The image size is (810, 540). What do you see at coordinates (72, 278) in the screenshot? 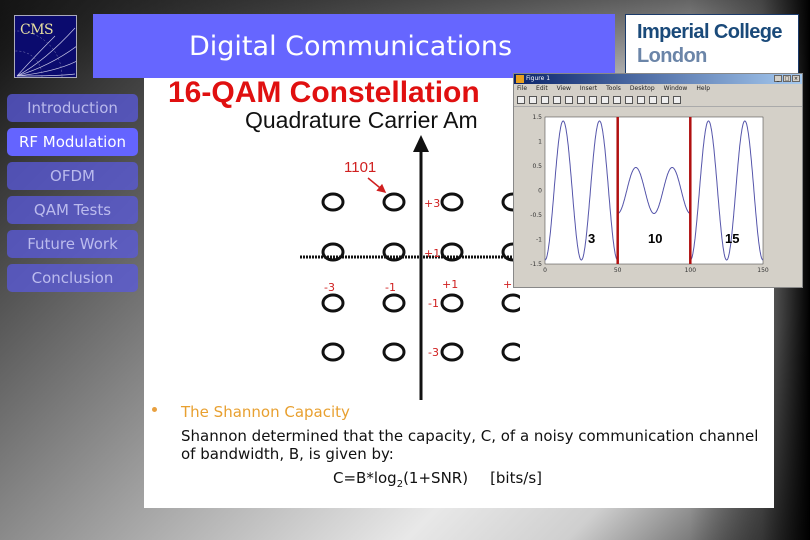
I see `nav-item-conclusion: Conclusion` at bounding box center [72, 278].